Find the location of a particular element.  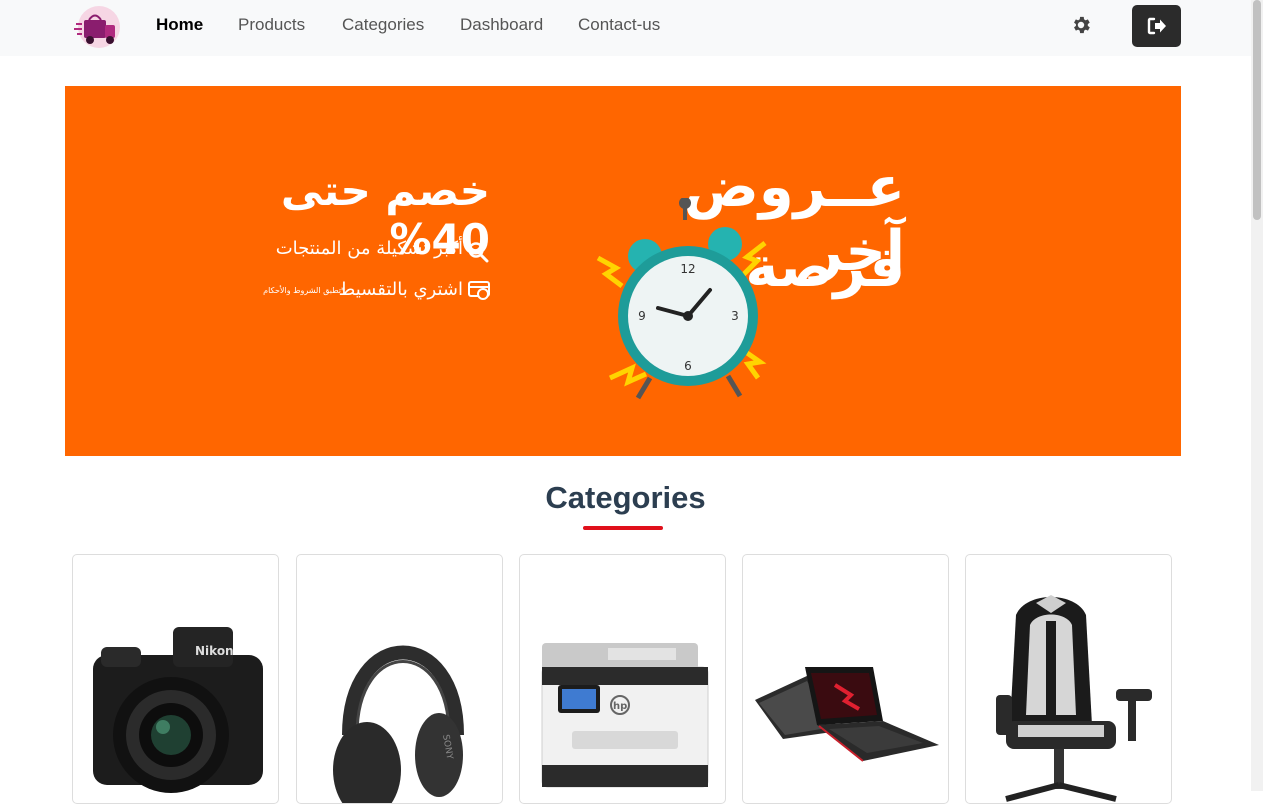

svg-text: 6 is located at coordinates (688, 366).